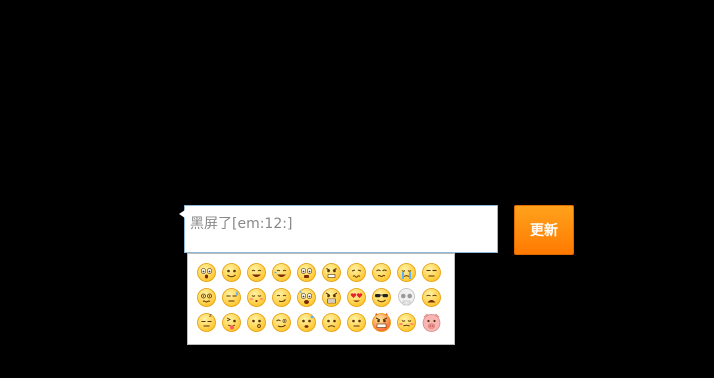 This screenshot has width=714, height=378. What do you see at coordinates (356, 272) in the screenshot?
I see `frustrated-face-icon` at bounding box center [356, 272].